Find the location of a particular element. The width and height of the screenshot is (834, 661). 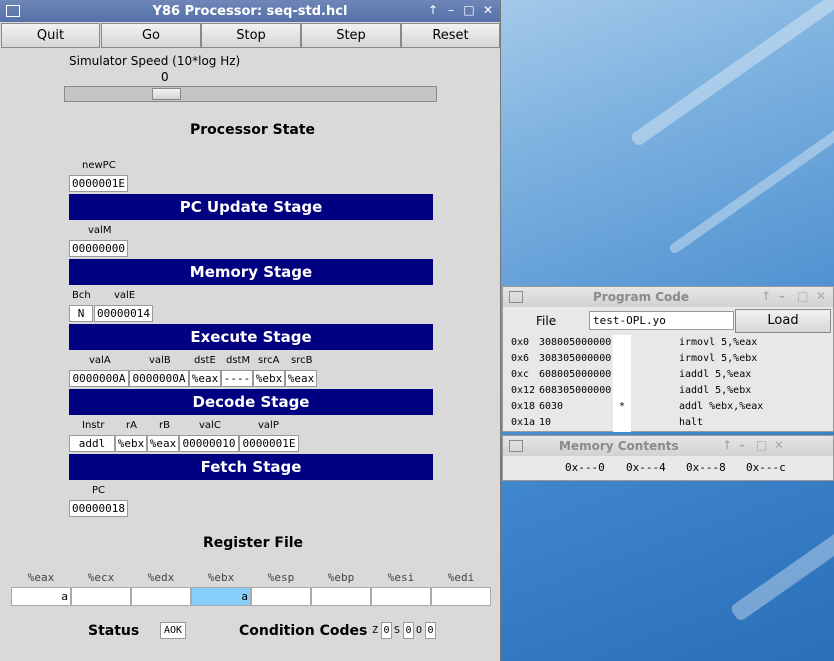

pc-label: PC is located at coordinates (99, 490).